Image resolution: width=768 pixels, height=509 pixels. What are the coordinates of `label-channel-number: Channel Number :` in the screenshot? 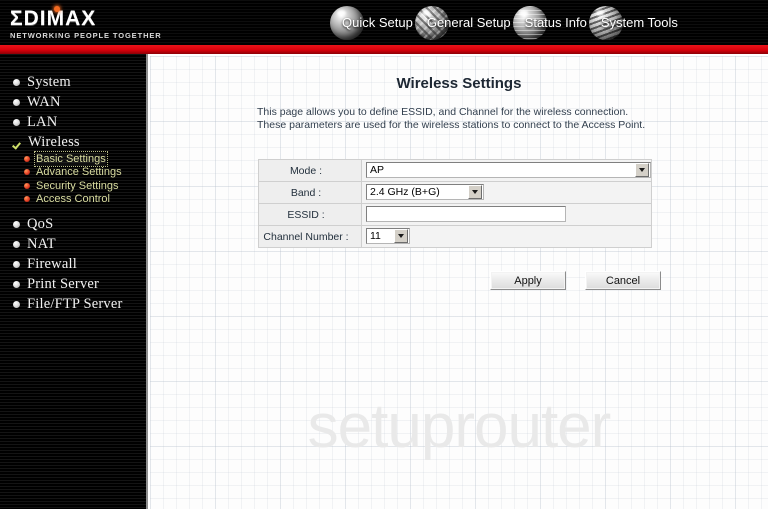 It's located at (310, 236).